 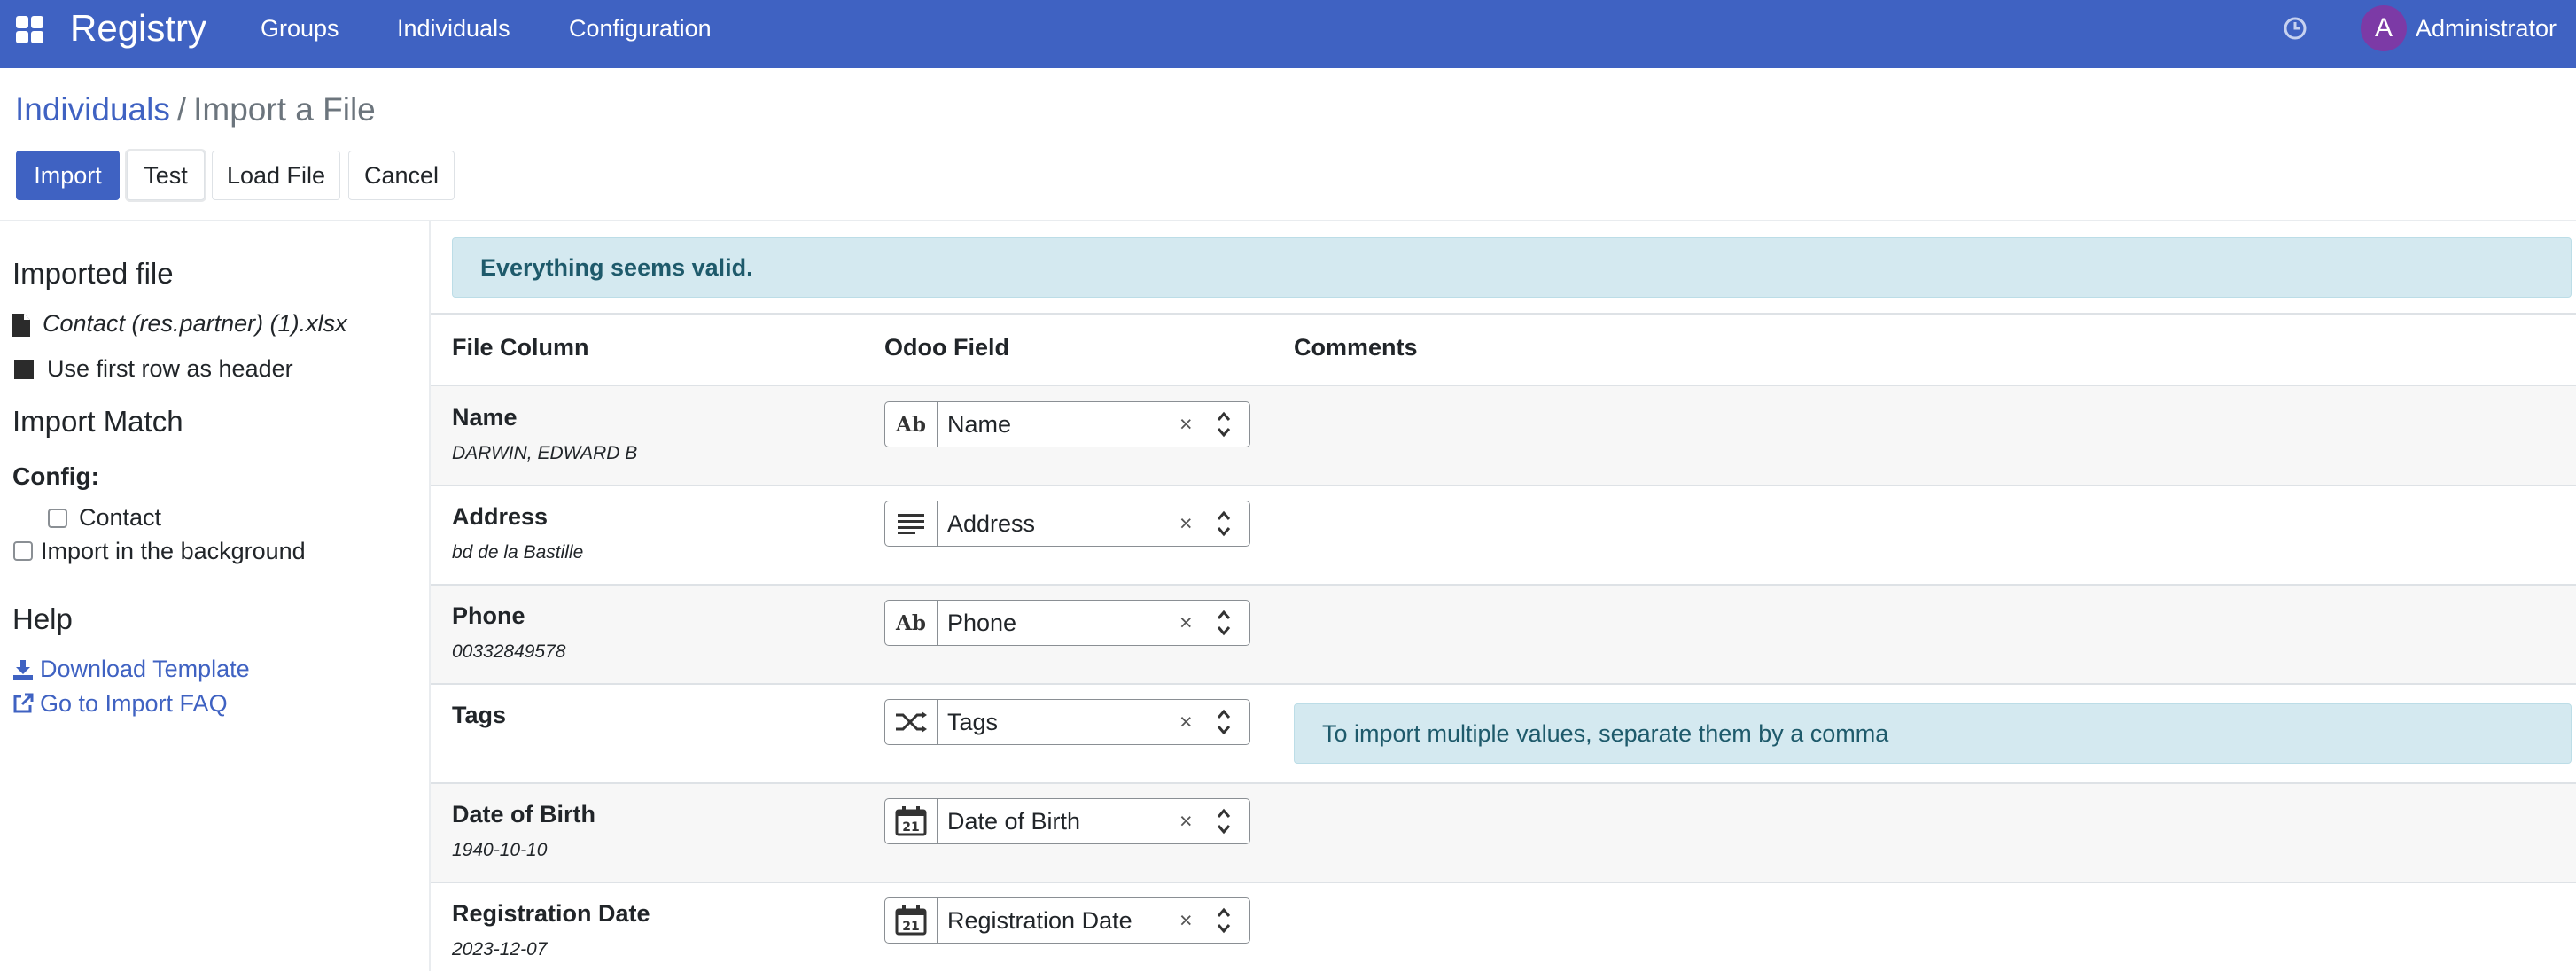 I want to click on menu-individuals: Individuals, so click(x=453, y=28).